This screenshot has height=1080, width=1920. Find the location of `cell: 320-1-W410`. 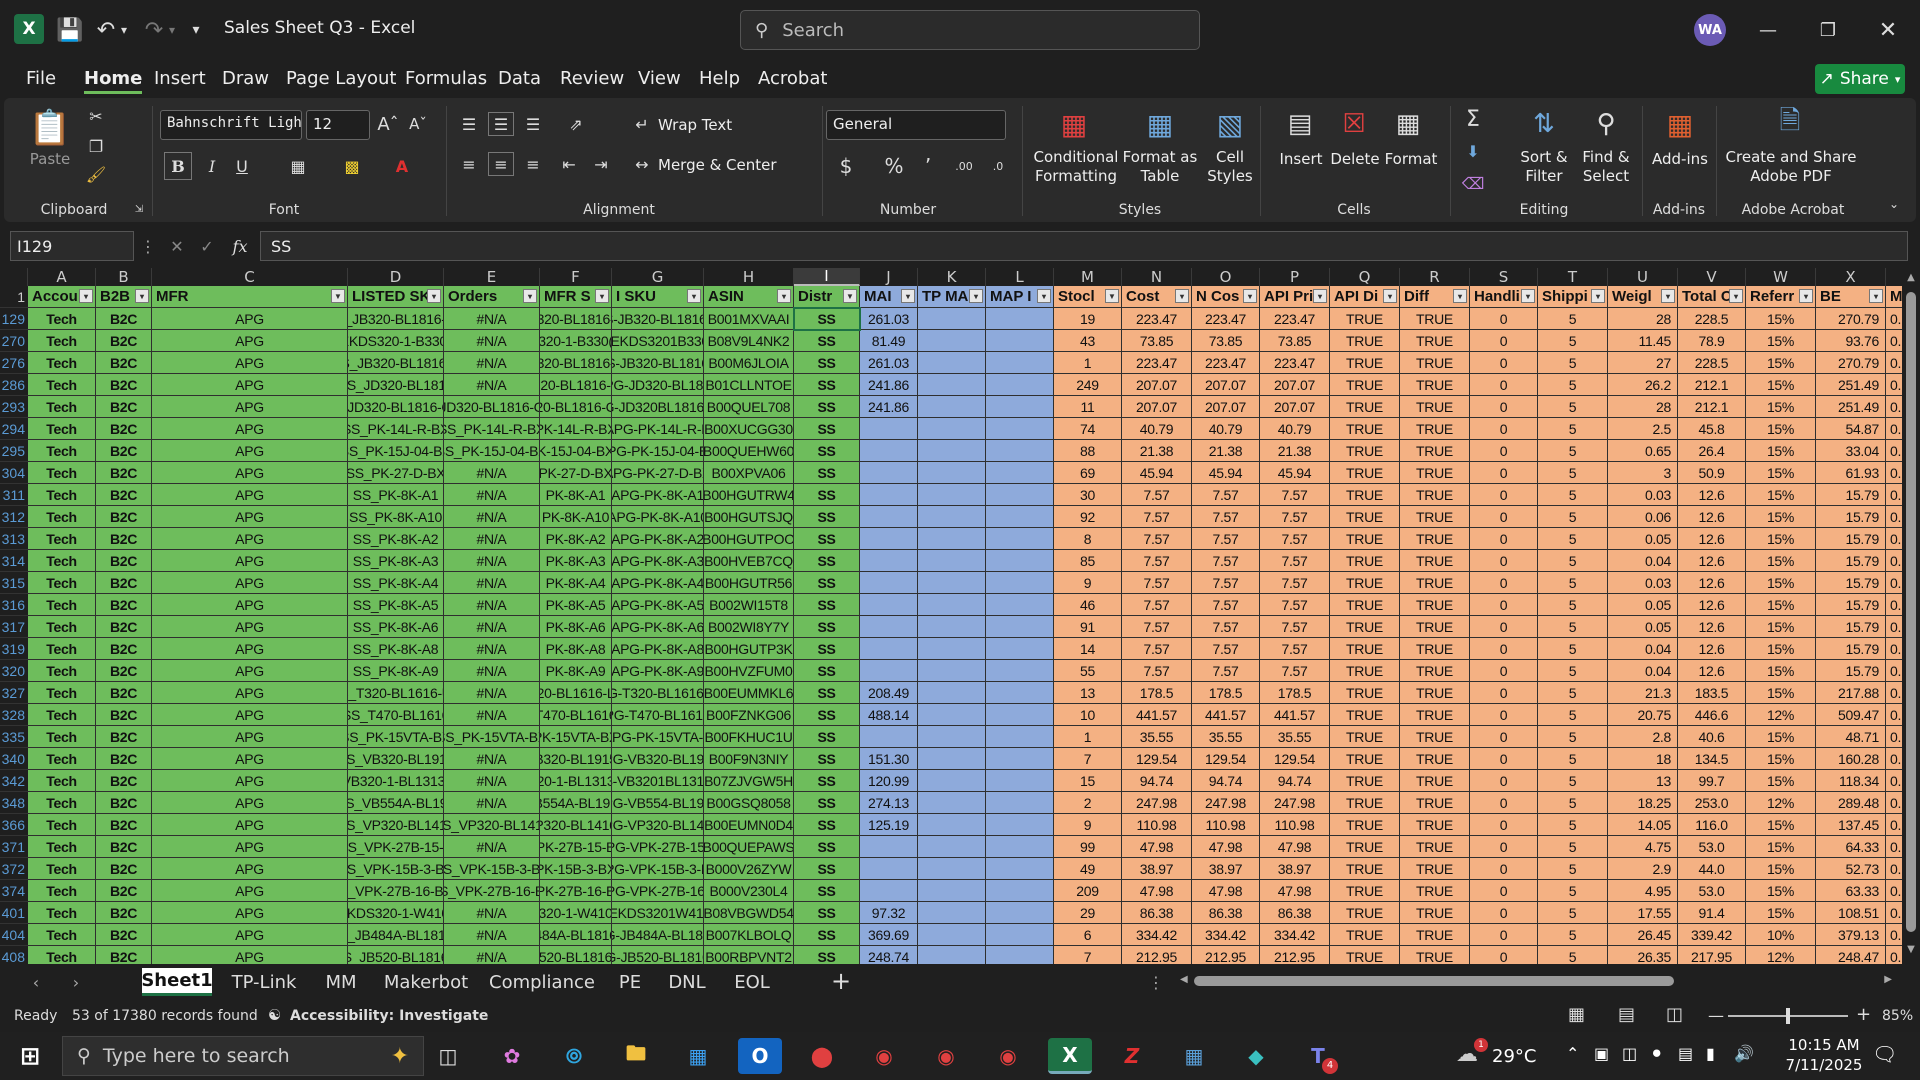

cell: 320-1-W410 is located at coordinates (576, 913).